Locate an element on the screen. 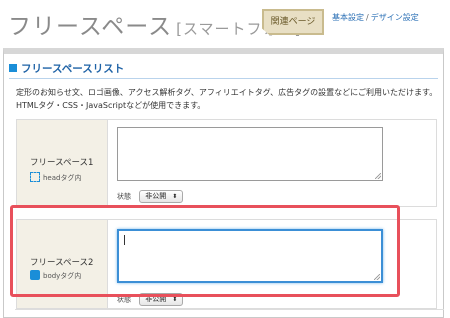 The width and height of the screenshot is (450, 318). free-space-1-textarea is located at coordinates (250, 154).